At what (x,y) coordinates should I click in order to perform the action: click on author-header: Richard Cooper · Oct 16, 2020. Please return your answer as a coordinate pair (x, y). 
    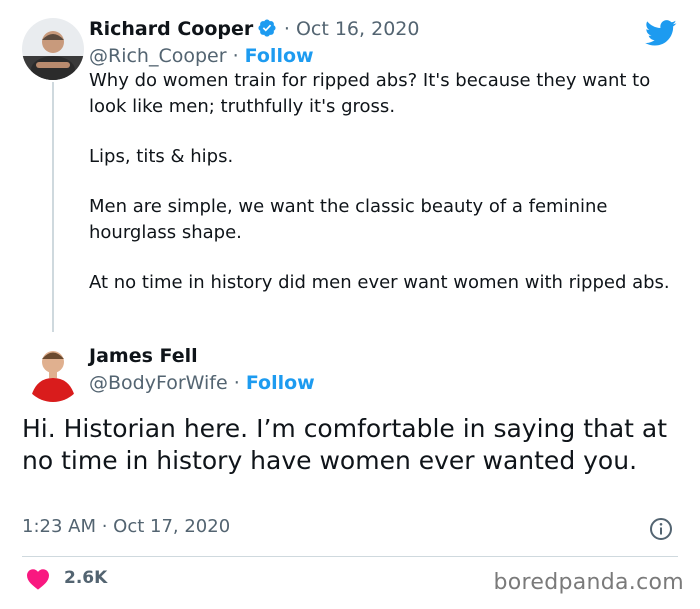
    Looking at the image, I should click on (254, 30).